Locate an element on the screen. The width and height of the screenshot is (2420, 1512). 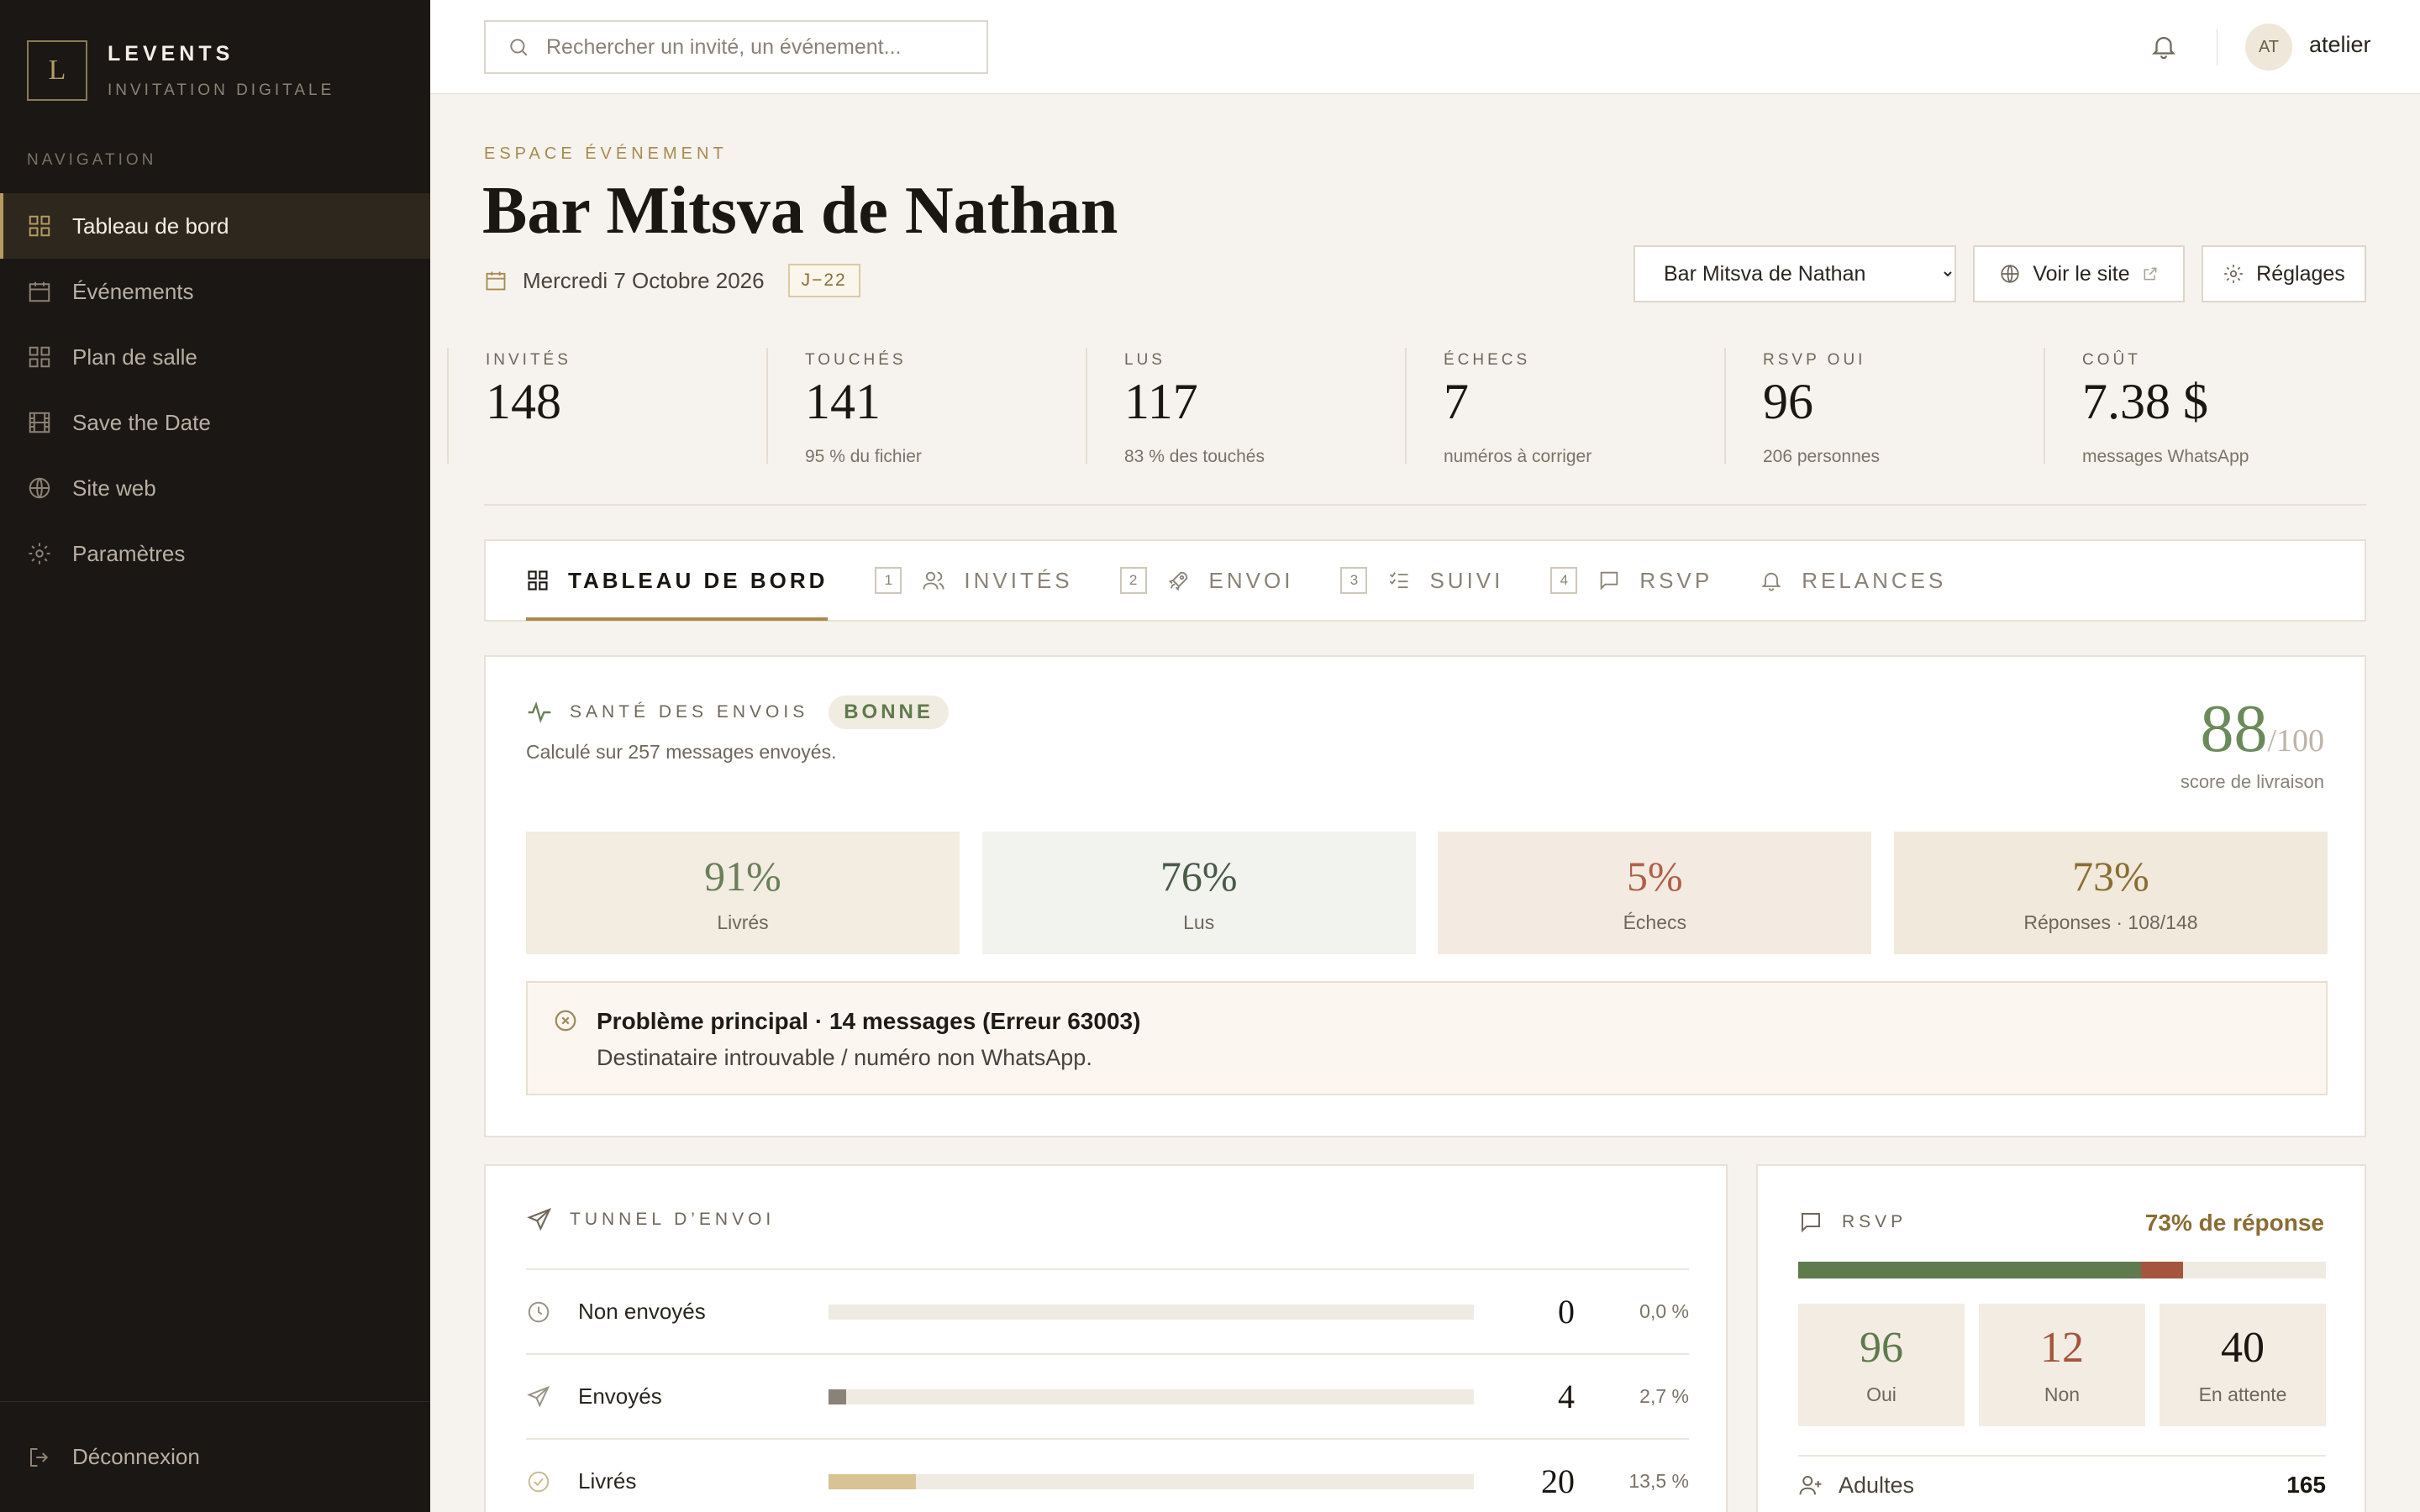
tab-guests: 1 INVITÉS is located at coordinates (973, 580).